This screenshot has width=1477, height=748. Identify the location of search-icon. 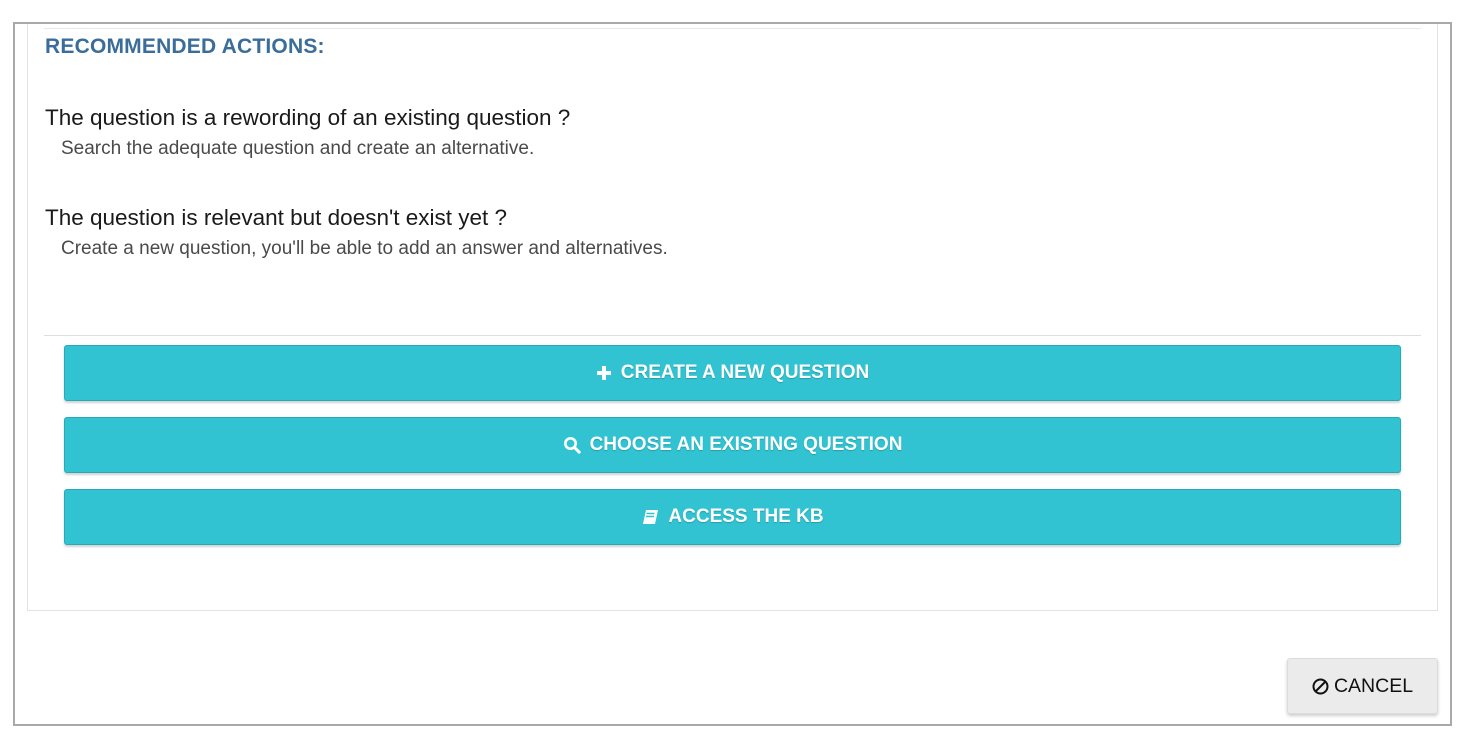
(572, 445).